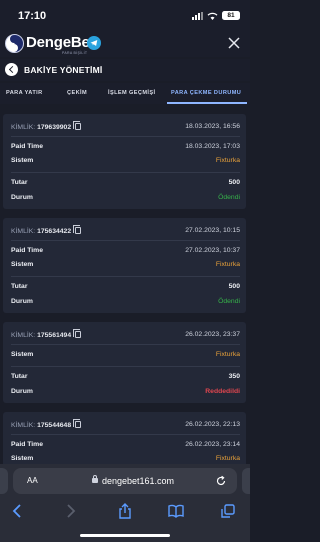 This screenshot has height=542, width=320. I want to click on paid-time-value: 18.03.2023, 17:03, so click(212, 146).